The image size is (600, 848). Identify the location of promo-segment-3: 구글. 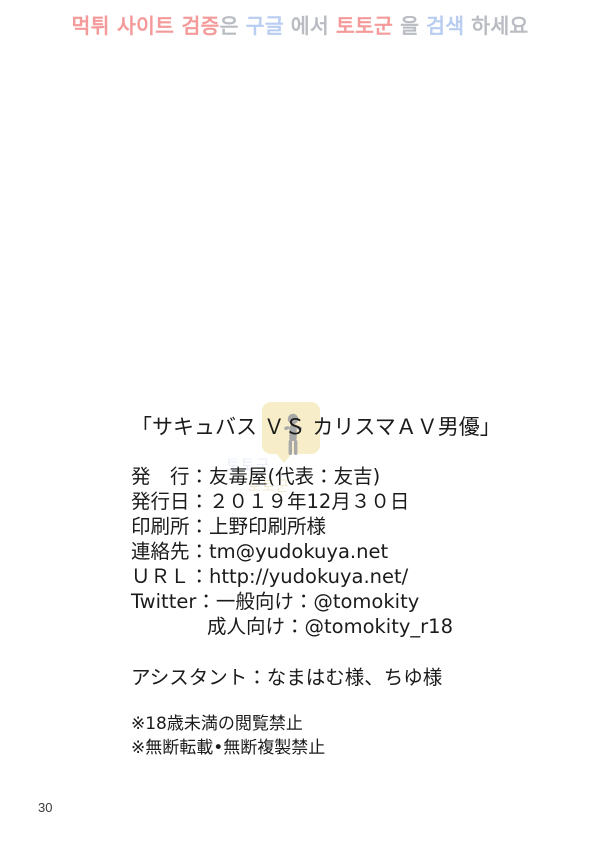
(264, 26).